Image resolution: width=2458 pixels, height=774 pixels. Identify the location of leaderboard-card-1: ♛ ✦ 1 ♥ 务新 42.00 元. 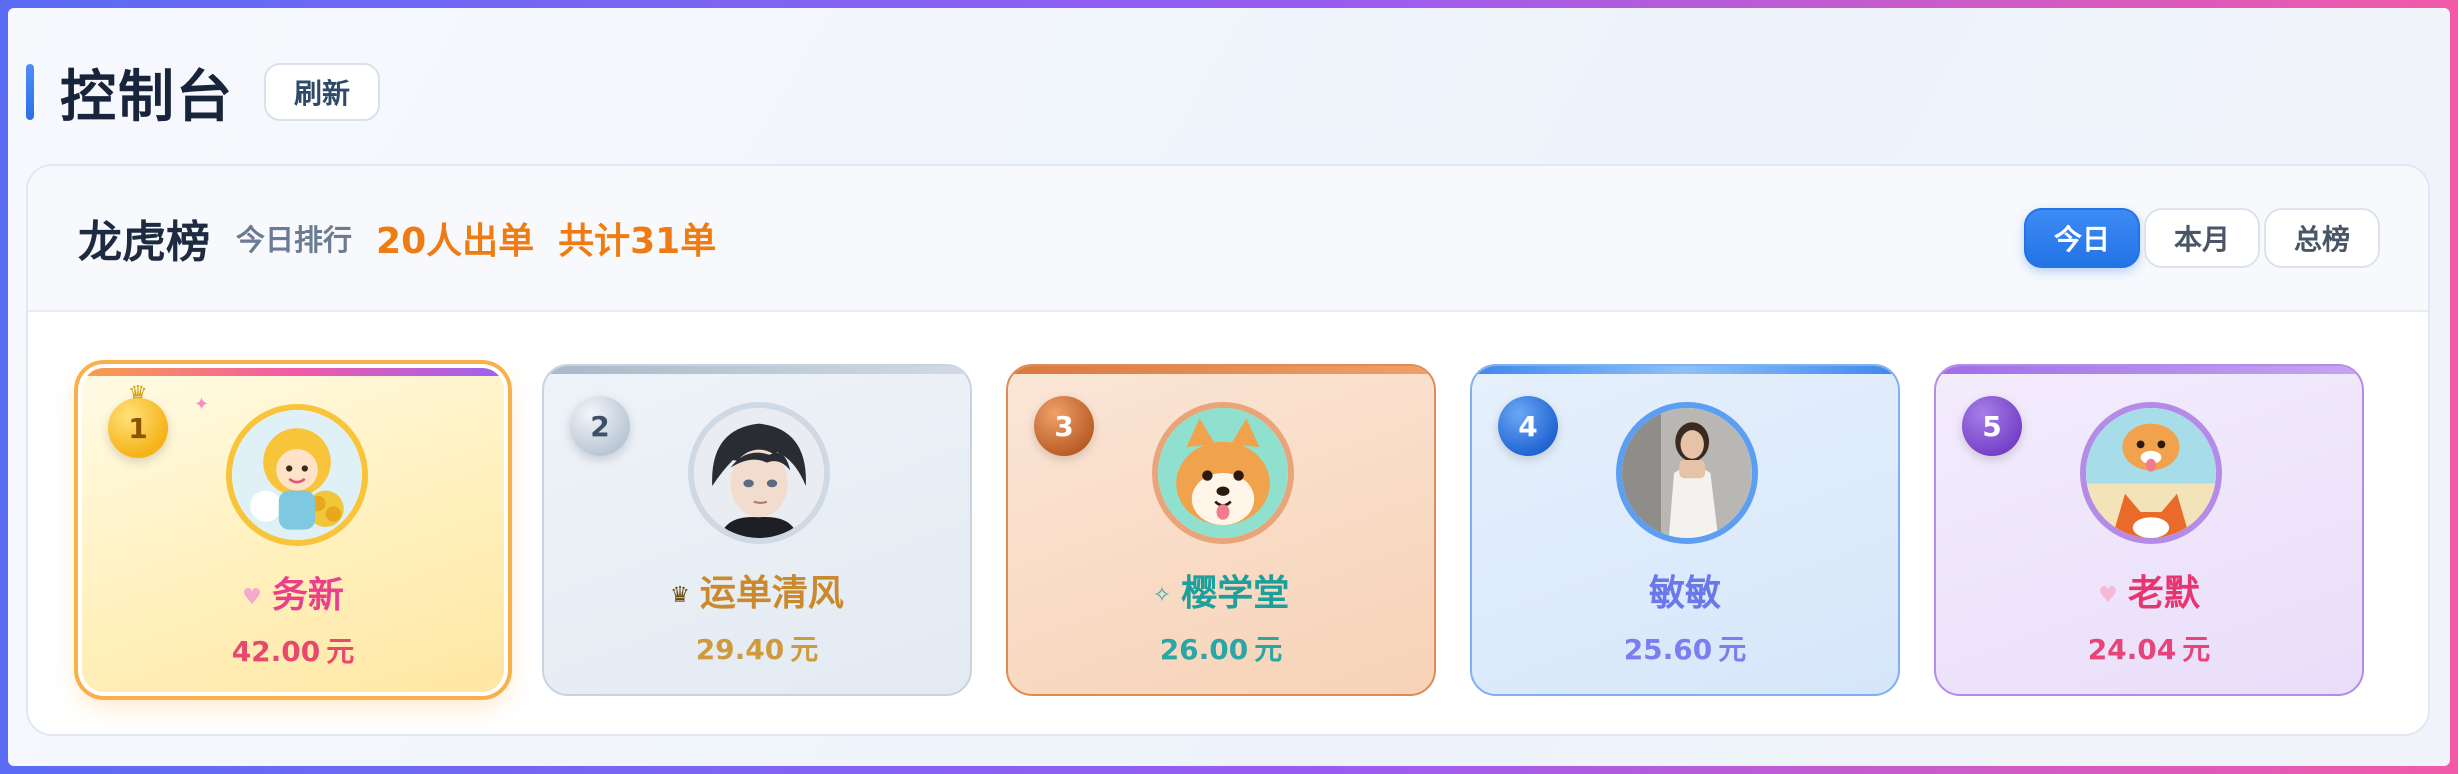
(293, 530).